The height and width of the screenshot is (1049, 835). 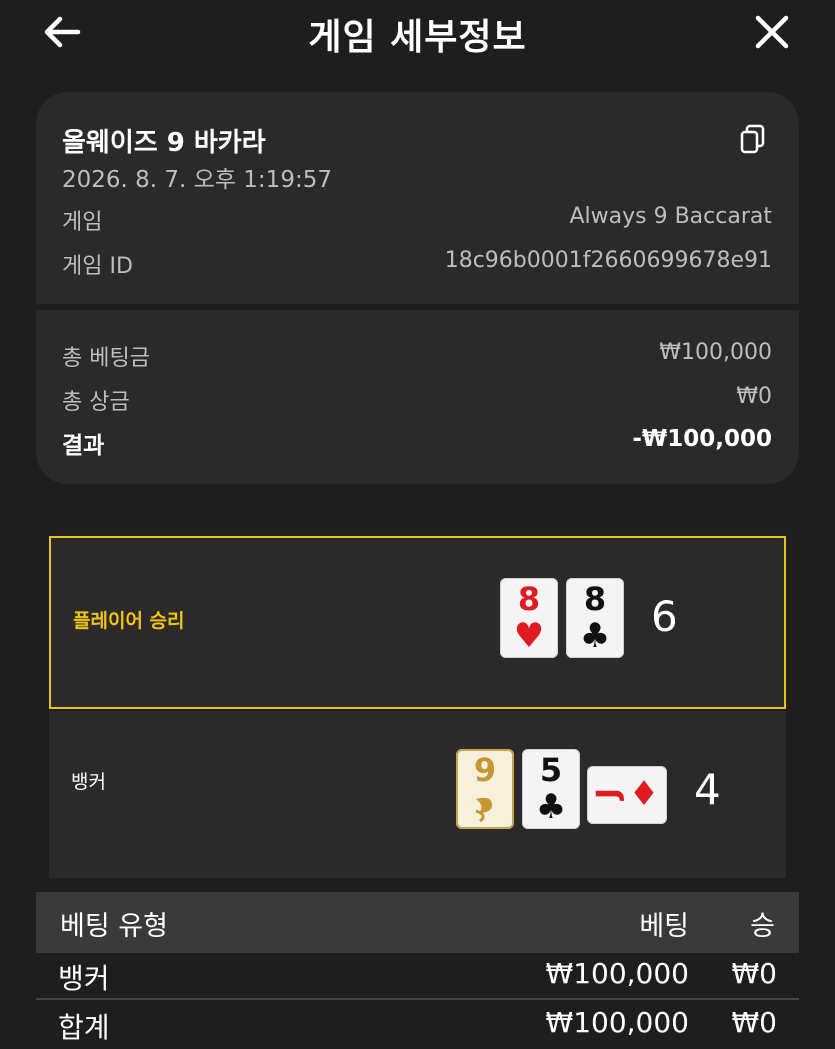 I want to click on banker-score: 4, so click(x=707, y=789).